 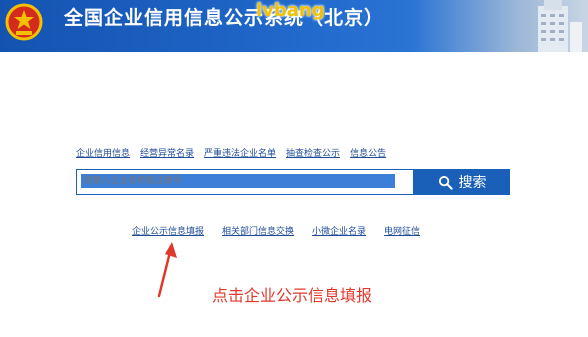 I want to click on annotation-text: 点击企业公示信息填报, so click(x=292, y=295).